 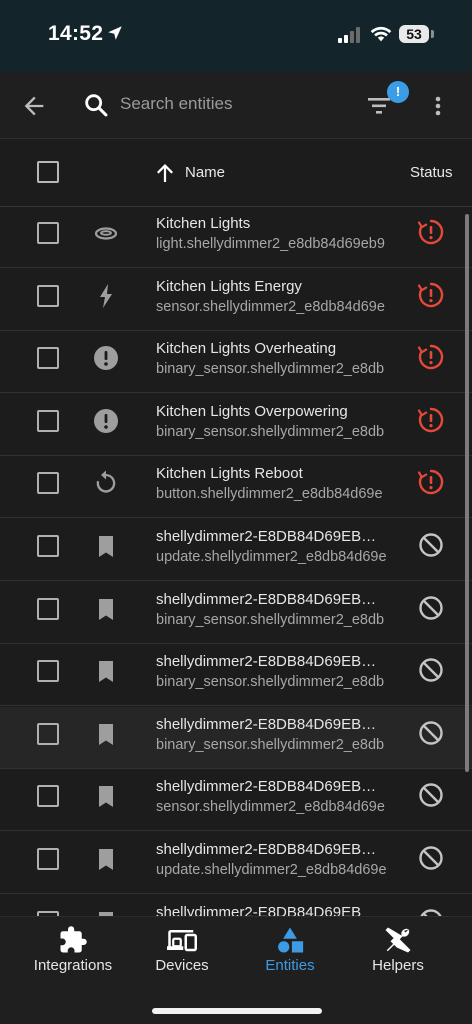 What do you see at coordinates (259, 909) in the screenshot?
I see `row-title: shellydimmer2-E8DB84D69EB` at bounding box center [259, 909].